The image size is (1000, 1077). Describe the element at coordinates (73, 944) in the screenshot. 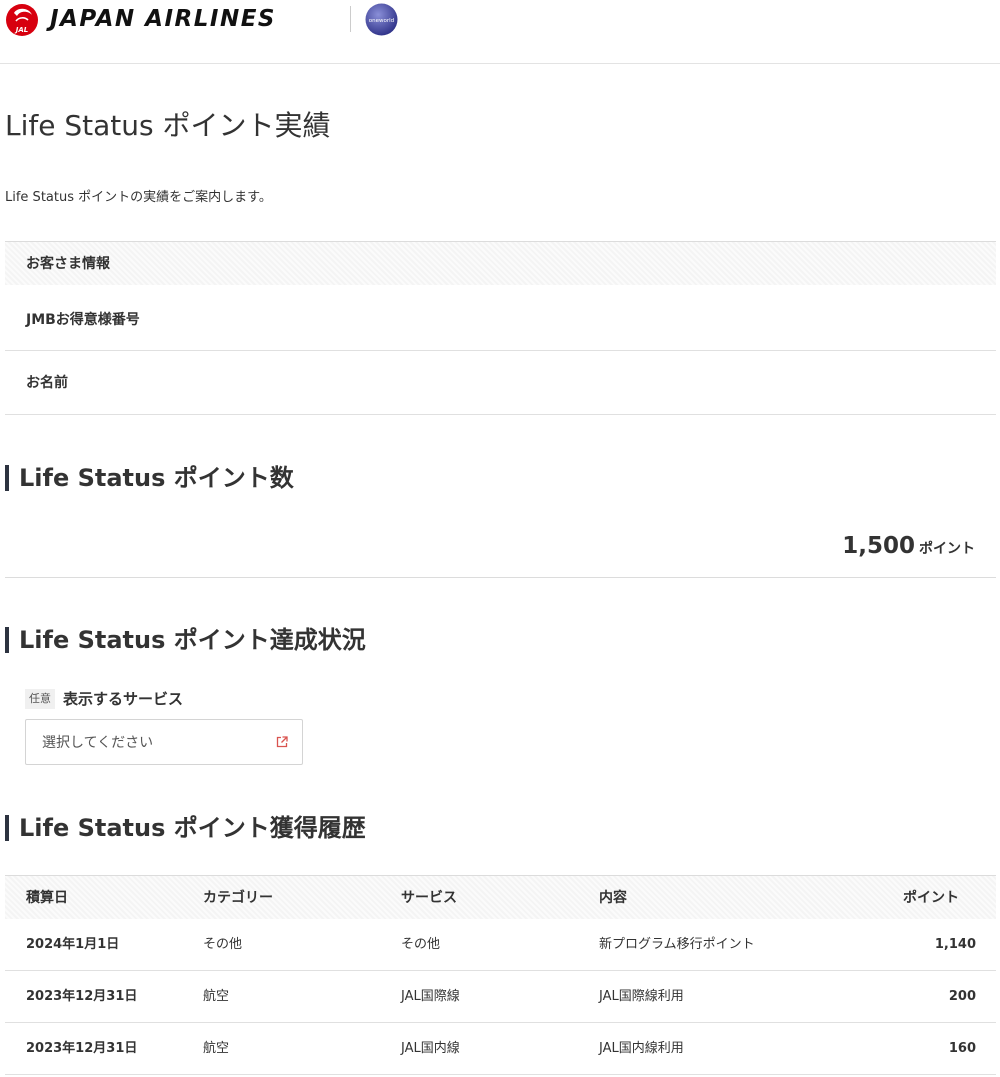

I see `row-date: 2024年1月1日` at that location.